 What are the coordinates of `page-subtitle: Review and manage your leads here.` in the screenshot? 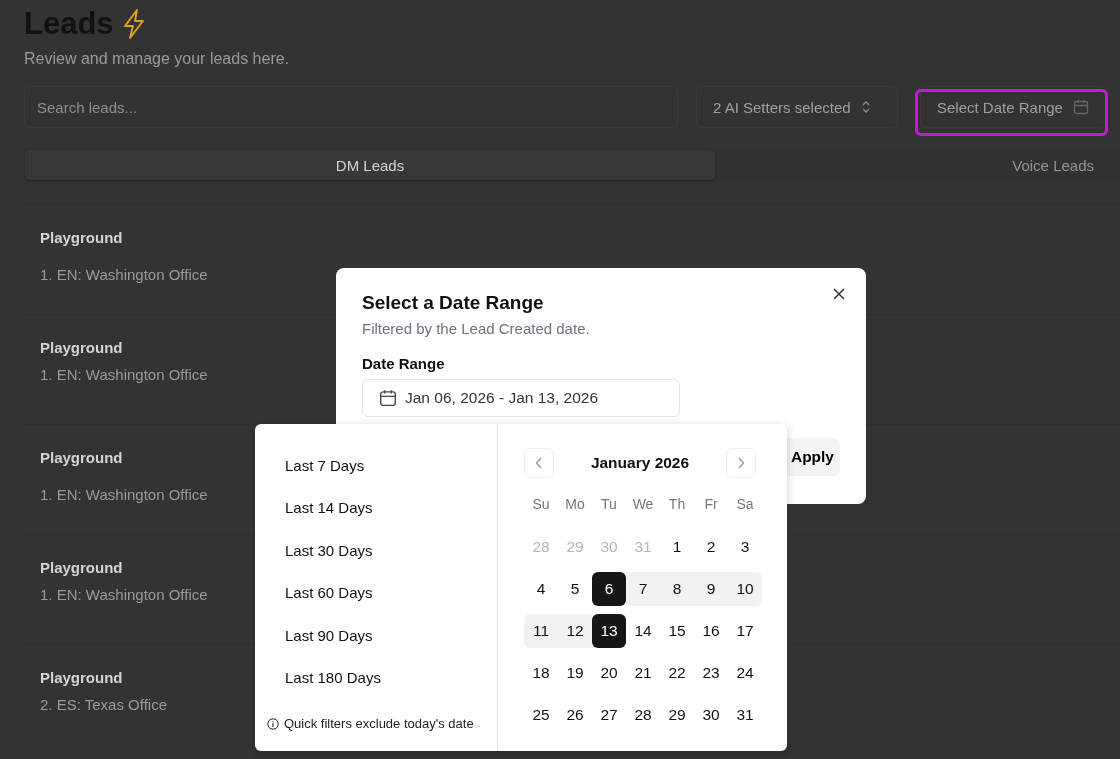 It's located at (157, 59).